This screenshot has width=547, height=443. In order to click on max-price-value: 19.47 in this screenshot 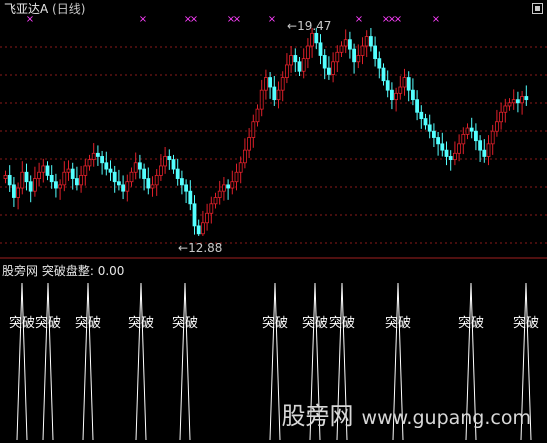, I will do `click(314, 26)`.